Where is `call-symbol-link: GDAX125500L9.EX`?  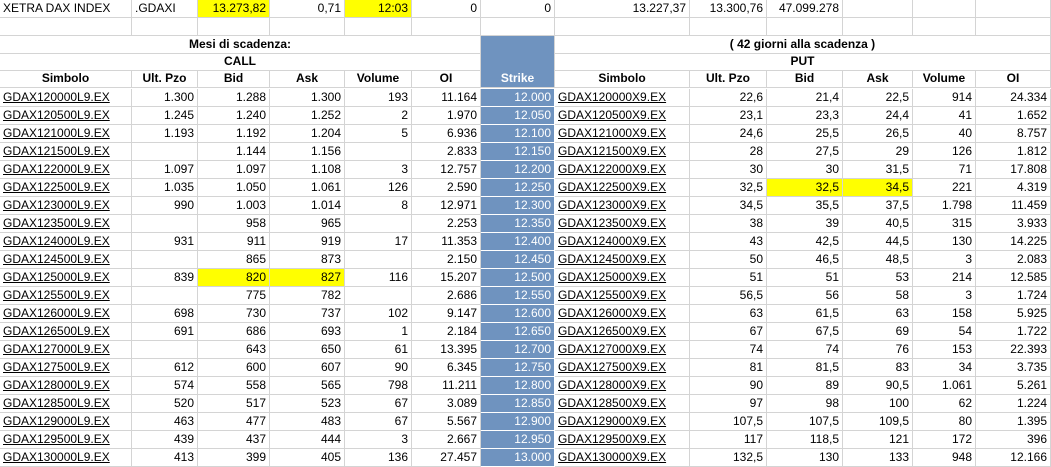 call-symbol-link: GDAX125500L9.EX is located at coordinates (66, 296).